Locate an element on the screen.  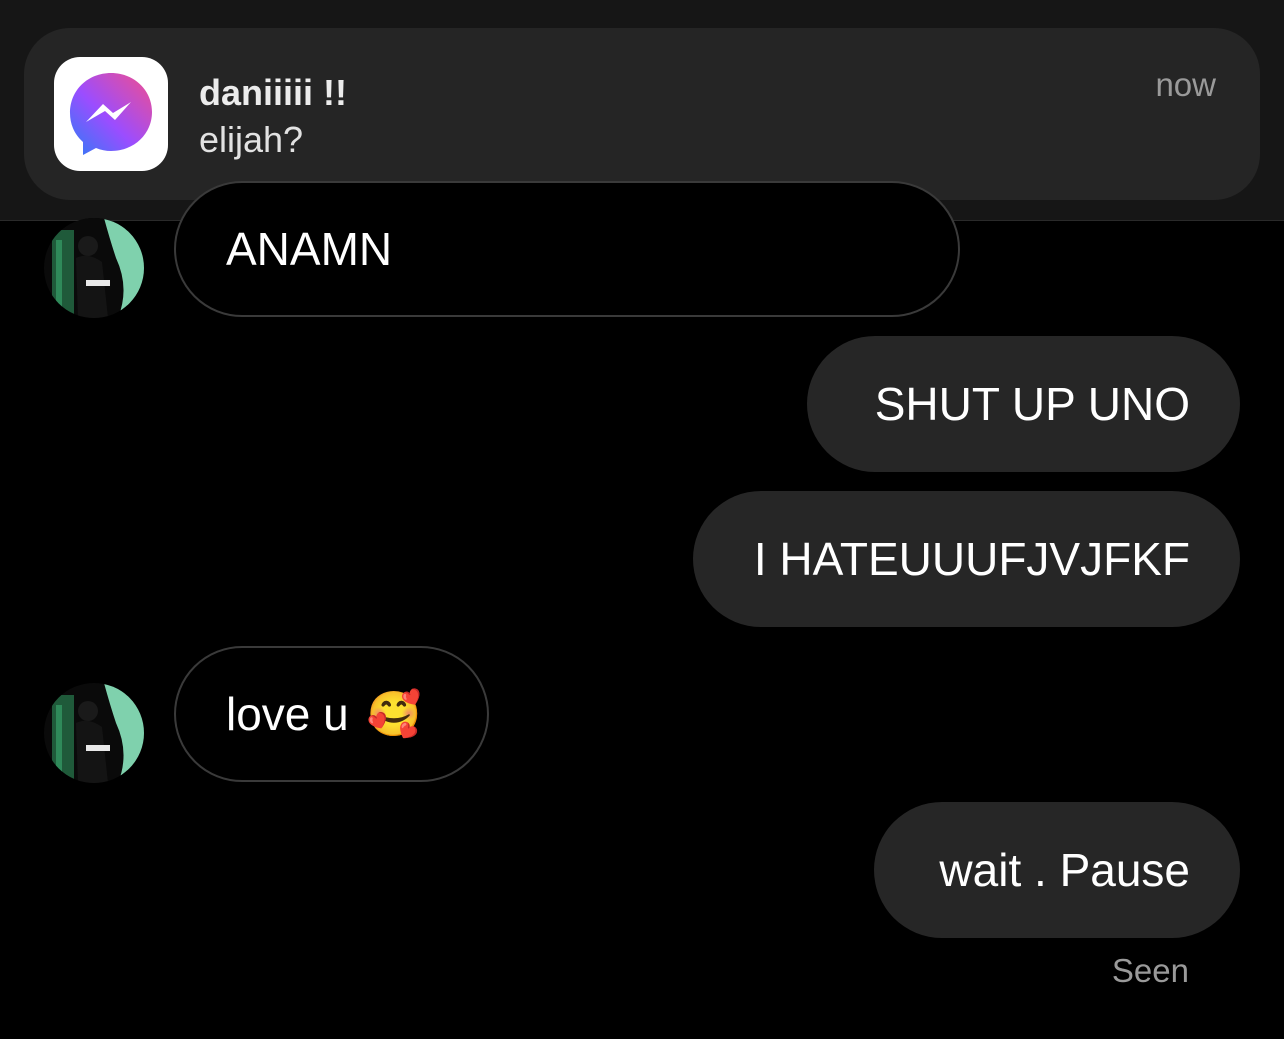
message-text: wait . Pause is located at coordinates (1064, 870).